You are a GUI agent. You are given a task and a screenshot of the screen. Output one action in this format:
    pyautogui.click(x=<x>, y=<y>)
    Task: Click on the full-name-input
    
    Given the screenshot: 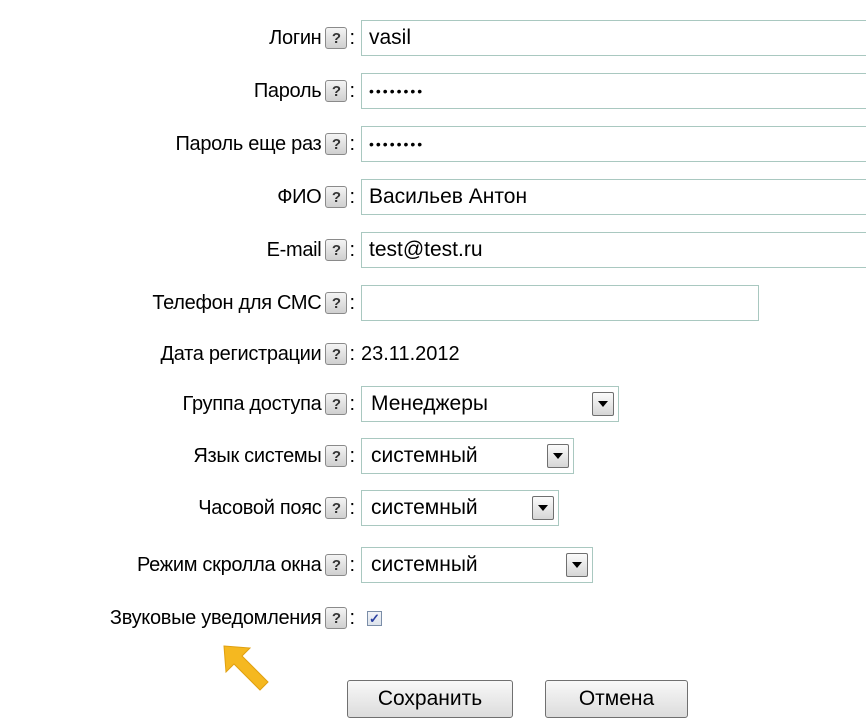 What is the action you would take?
    pyautogui.click(x=613, y=197)
    